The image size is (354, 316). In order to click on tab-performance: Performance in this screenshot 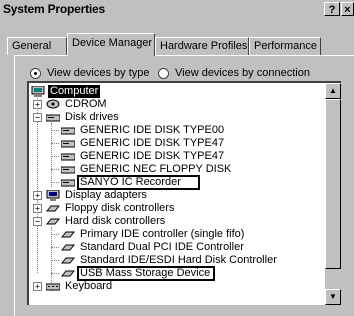, I will do `click(285, 46)`.